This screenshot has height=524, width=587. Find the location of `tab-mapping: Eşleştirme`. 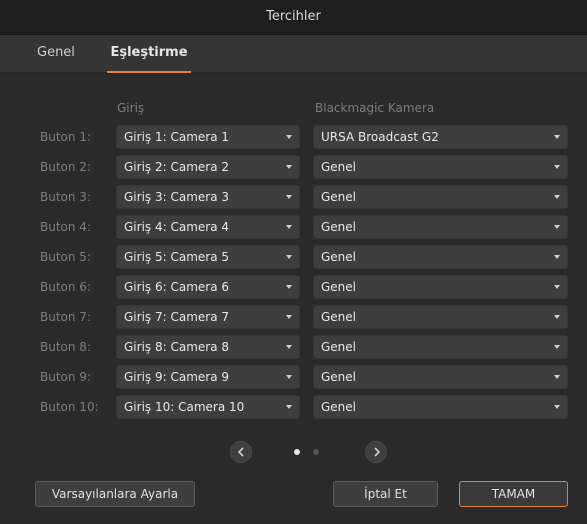

tab-mapping: Eşleştirme is located at coordinates (149, 54).